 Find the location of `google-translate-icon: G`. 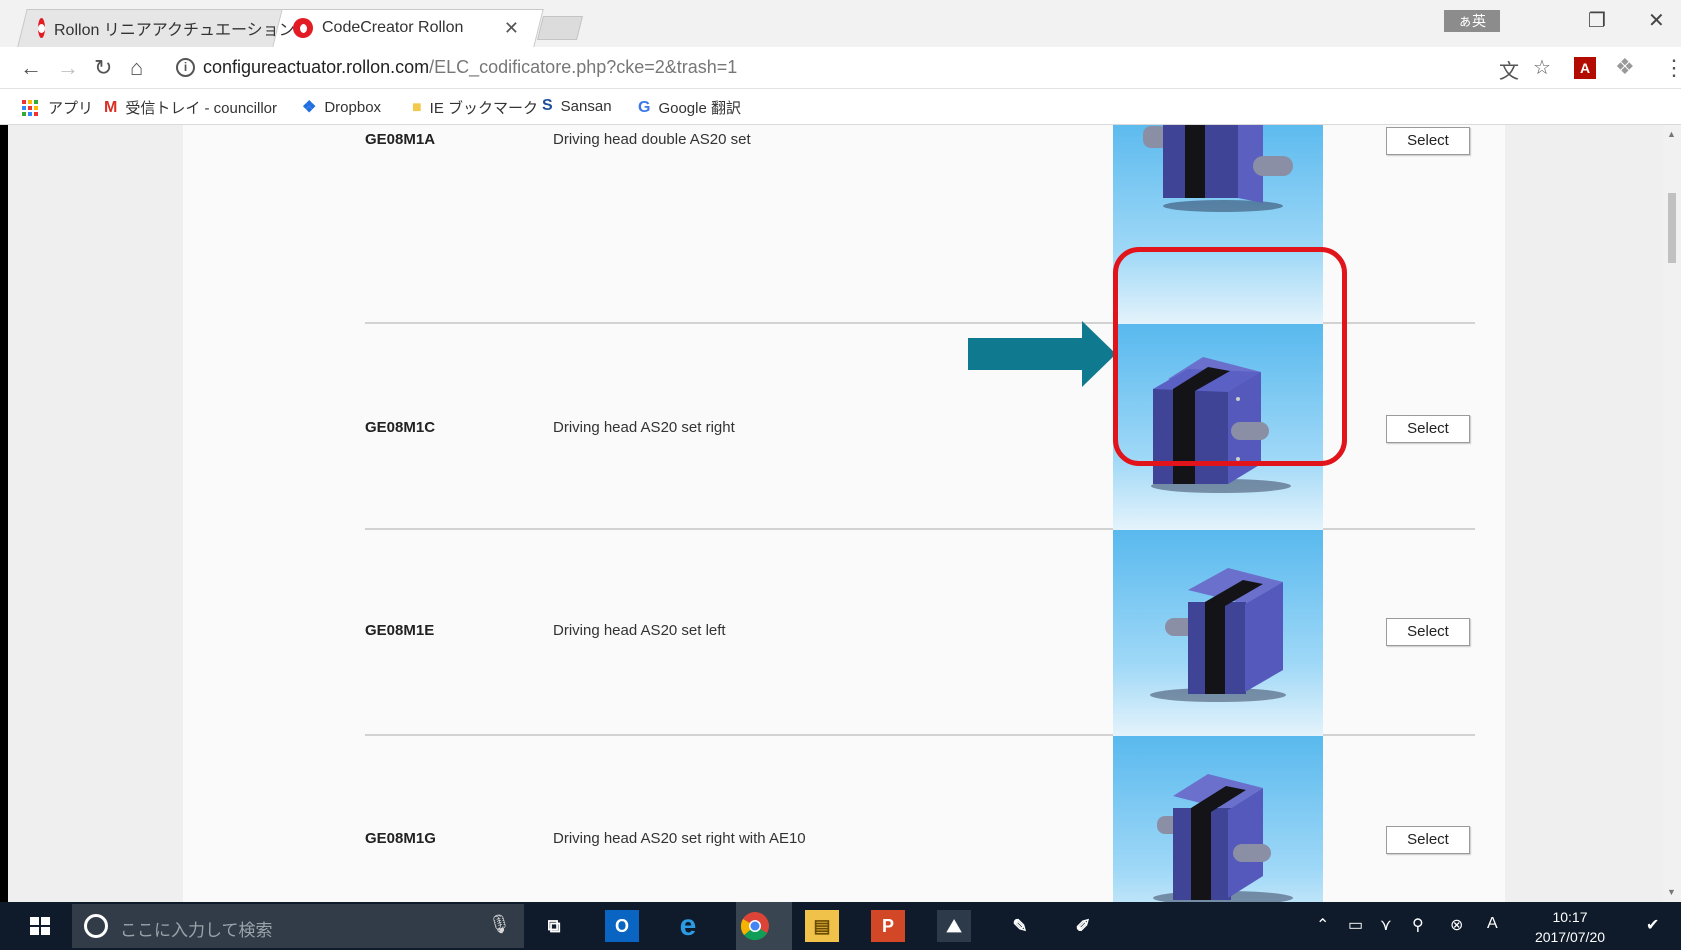

google-translate-icon: G is located at coordinates (644, 107).